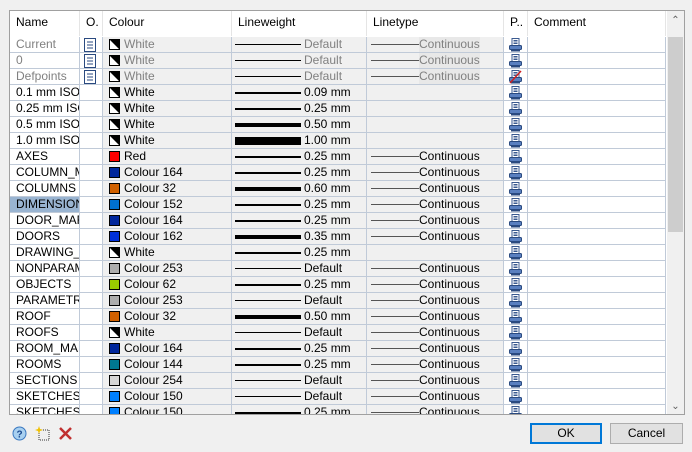 The height and width of the screenshot is (452, 692). I want to click on vertical-scrollbar: ⌃ ⌄, so click(675, 212).